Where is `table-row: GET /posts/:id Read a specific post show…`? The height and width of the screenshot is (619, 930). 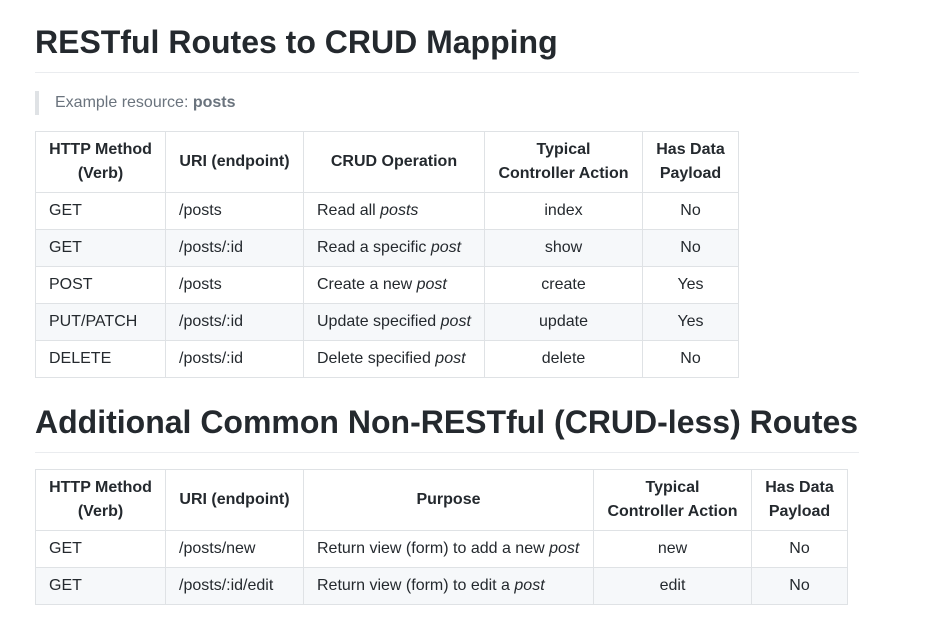
table-row: GET /posts/:id Read a specific post show… is located at coordinates (387, 248).